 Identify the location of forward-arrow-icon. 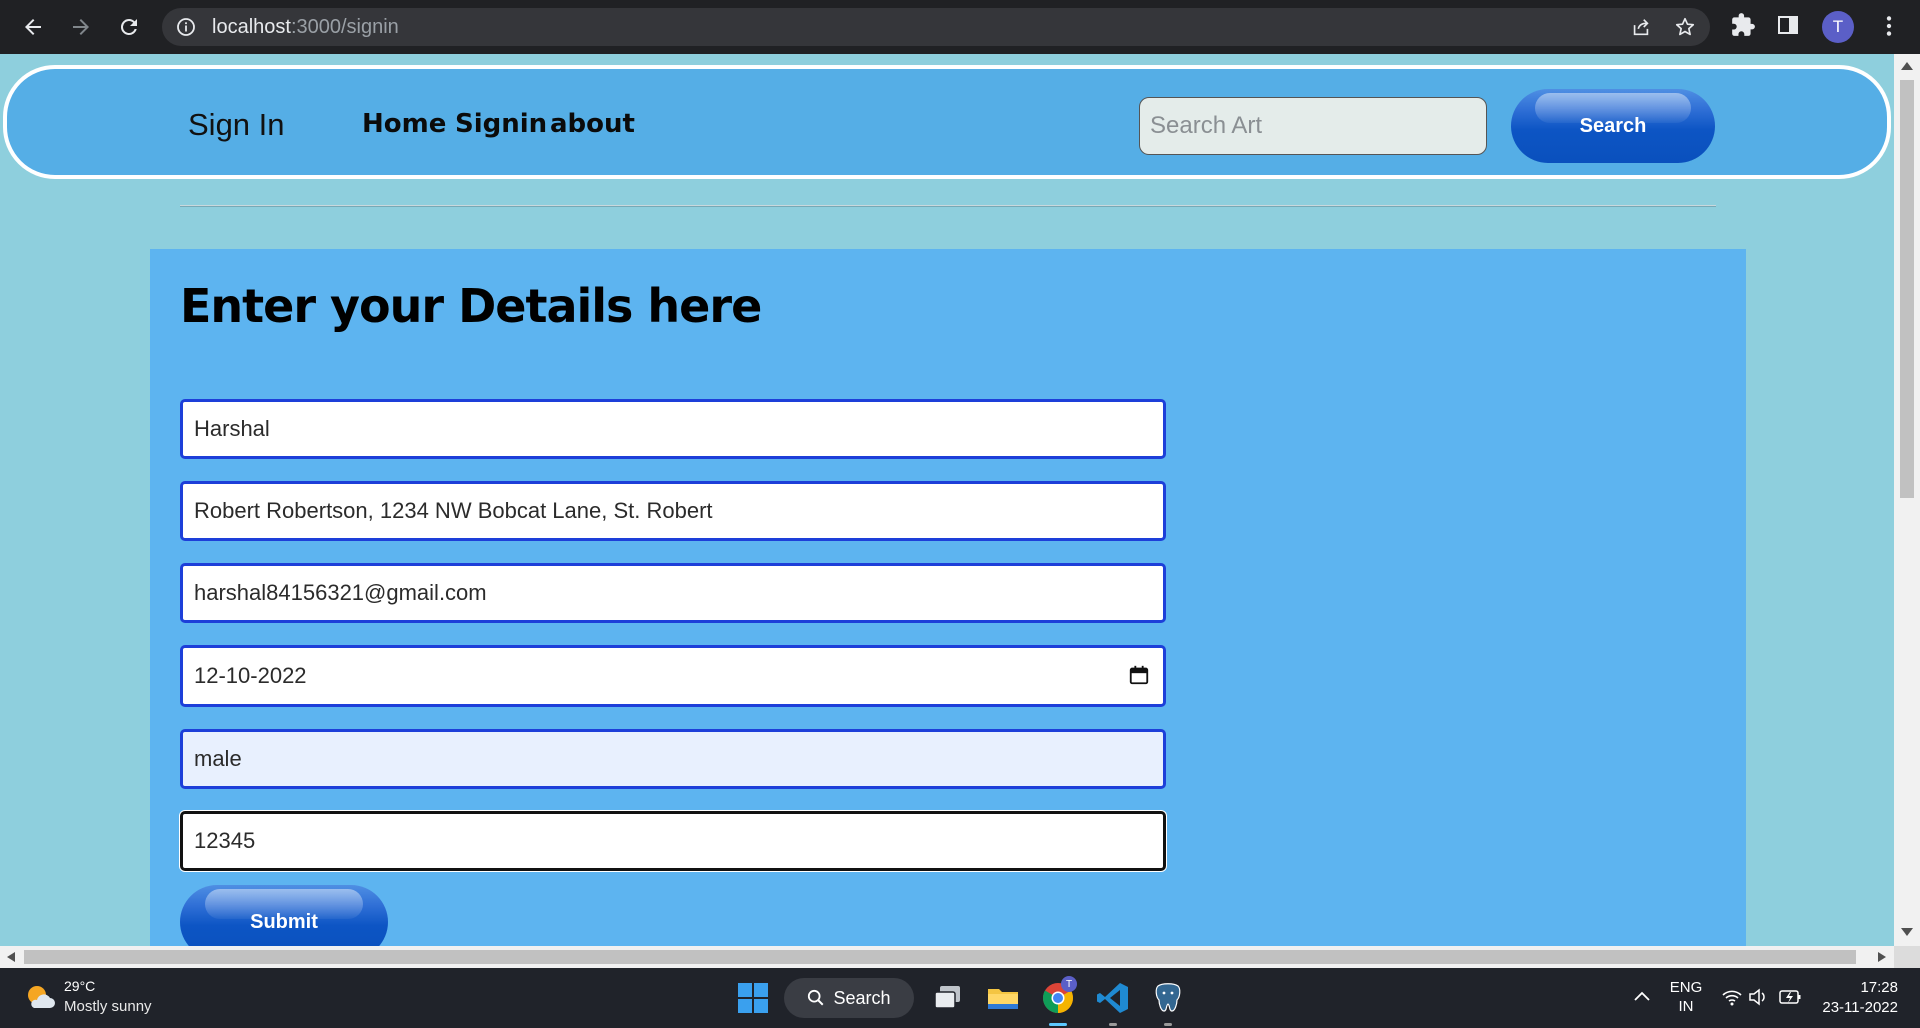
(81, 27).